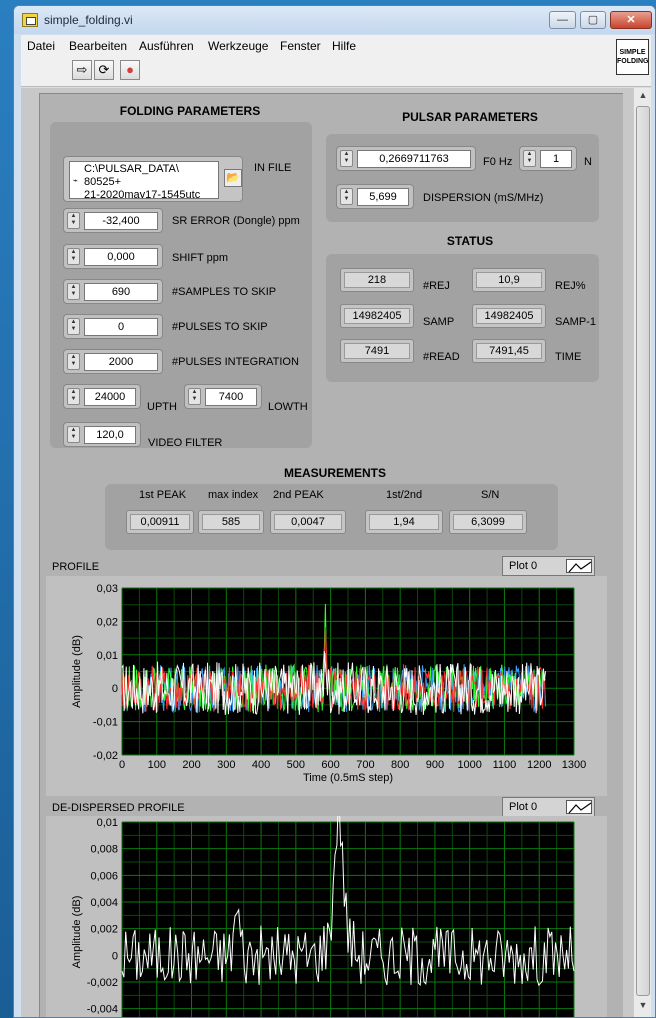 Image resolution: width=656 pixels, height=1018 pixels. I want to click on scroll-thumb, so click(643, 551).